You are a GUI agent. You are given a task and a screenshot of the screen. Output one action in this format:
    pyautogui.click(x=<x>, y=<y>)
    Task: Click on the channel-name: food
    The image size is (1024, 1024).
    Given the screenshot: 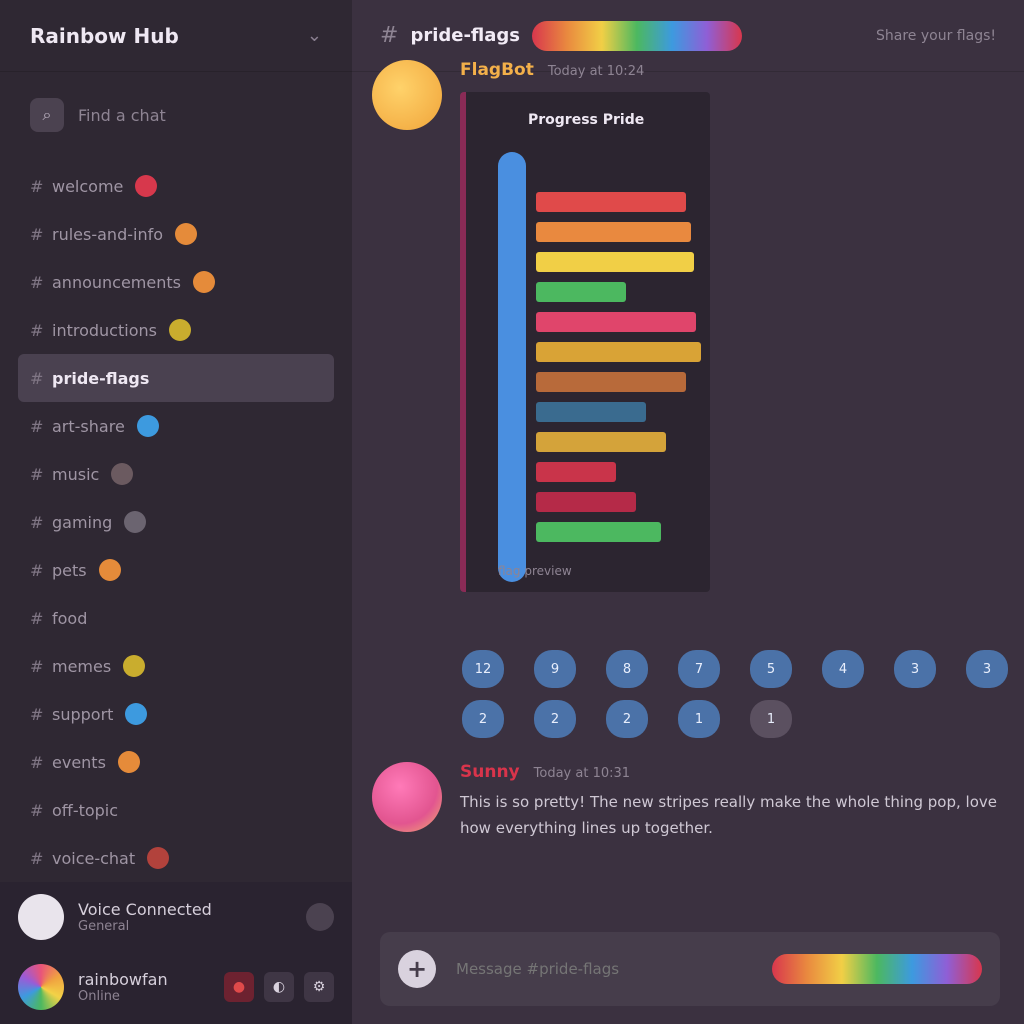 What is the action you would take?
    pyautogui.click(x=70, y=618)
    